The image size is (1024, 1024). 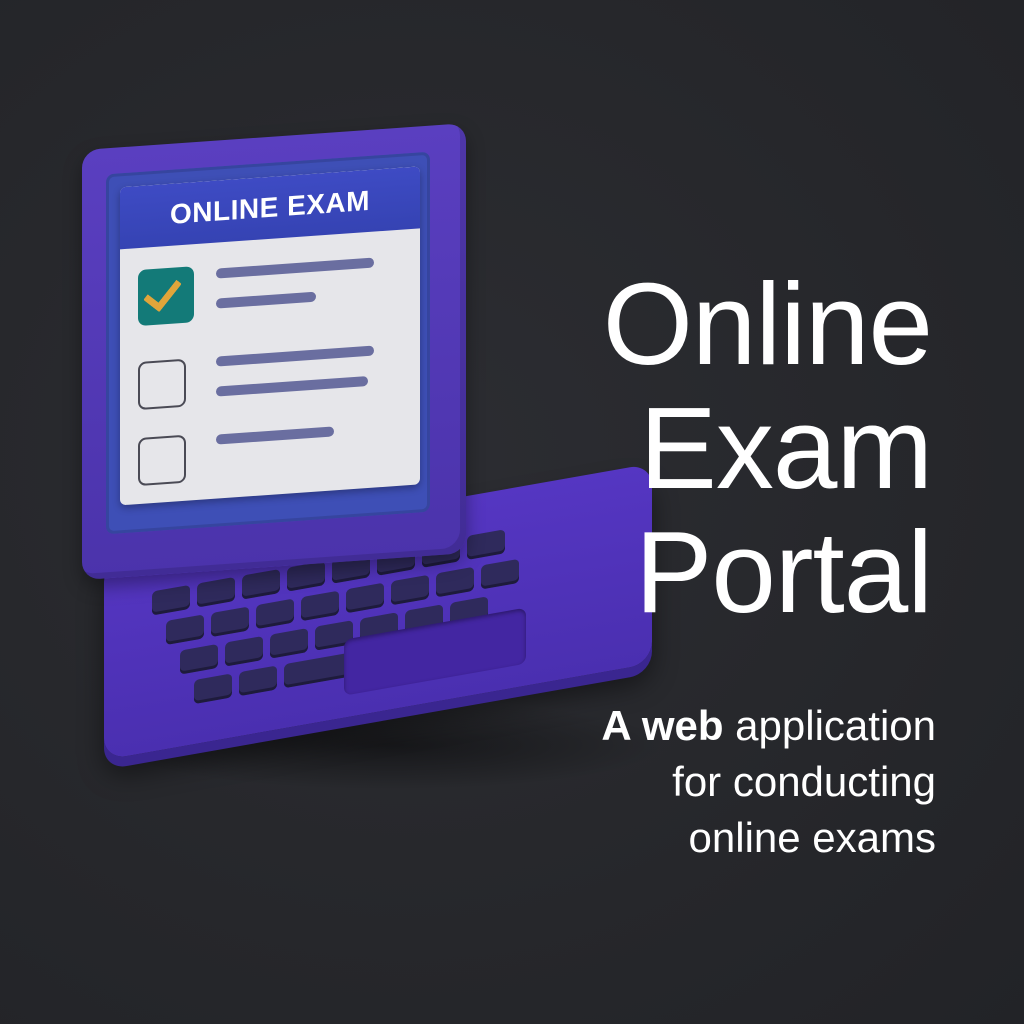 I want to click on title-line: Exam, so click(x=786, y=448).